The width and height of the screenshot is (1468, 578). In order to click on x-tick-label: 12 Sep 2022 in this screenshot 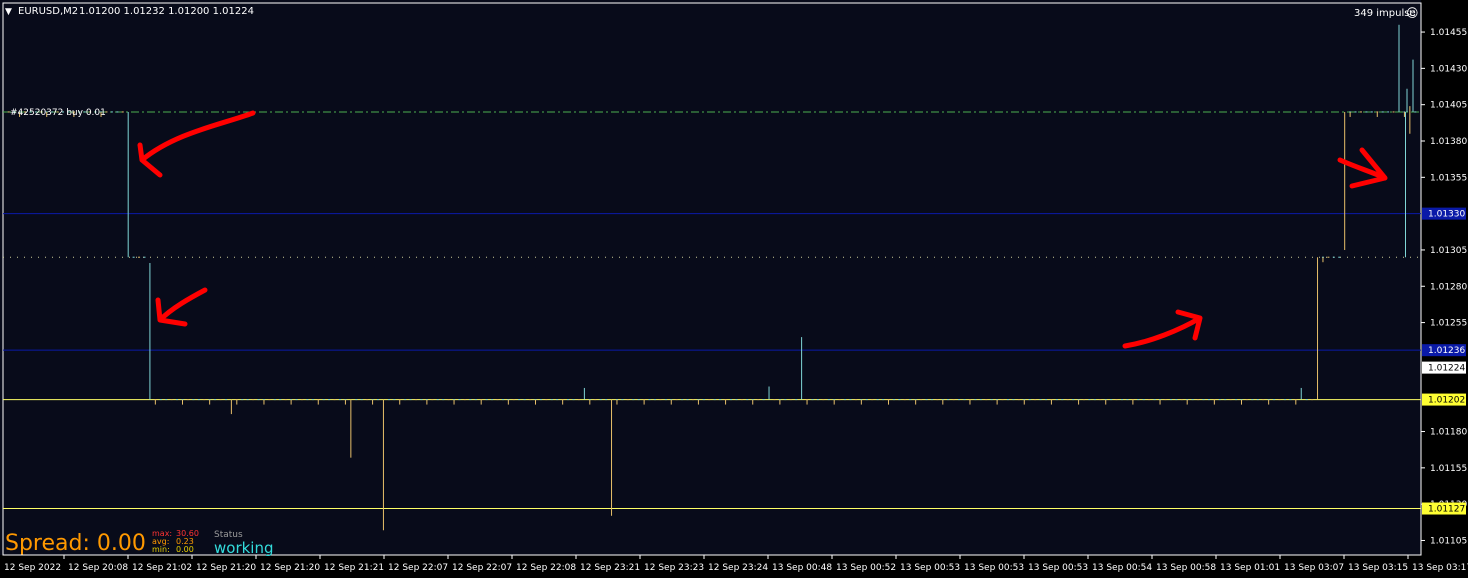, I will do `click(32, 568)`.